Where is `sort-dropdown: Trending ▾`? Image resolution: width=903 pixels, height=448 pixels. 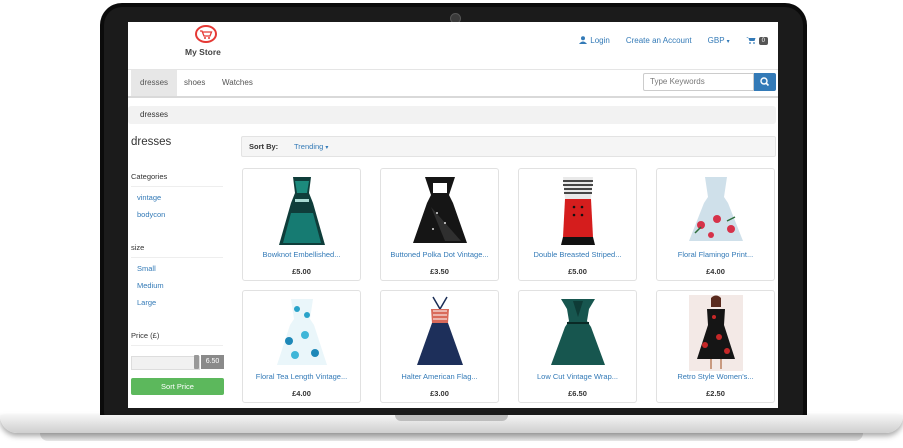 sort-dropdown: Trending ▾ is located at coordinates (311, 147).